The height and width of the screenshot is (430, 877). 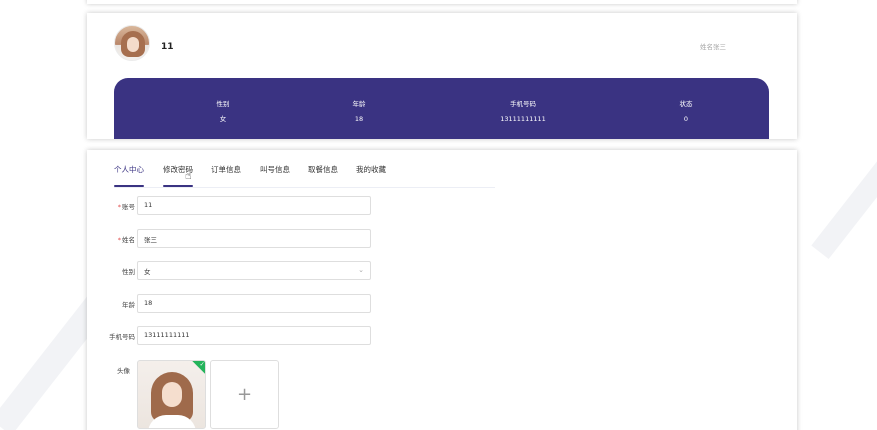 I want to click on pointer-cursor-icon: ☝, so click(x=188, y=175).